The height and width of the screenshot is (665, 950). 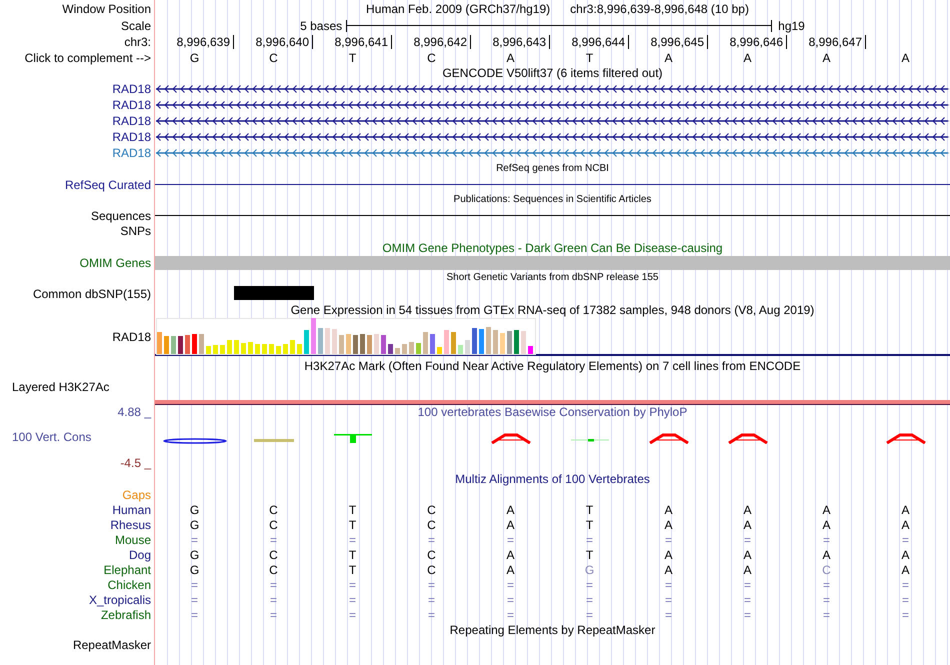 I want to click on coordinate-tick: 8,996,643, so click(x=521, y=42).